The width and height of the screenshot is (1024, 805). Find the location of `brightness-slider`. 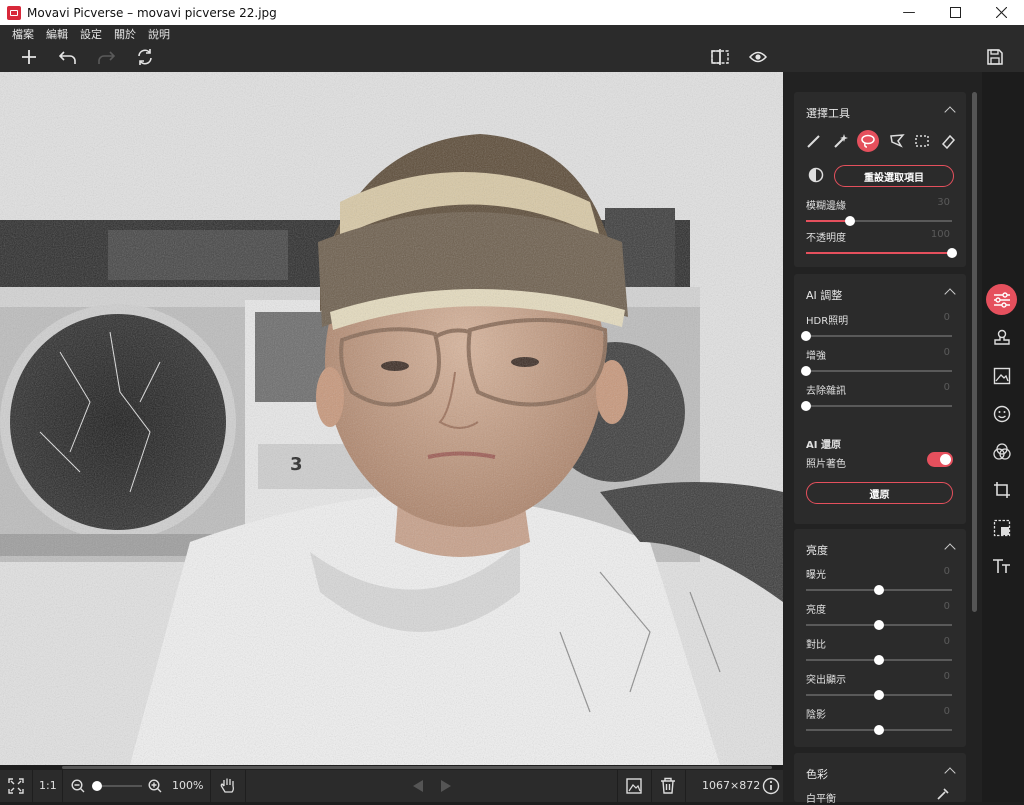

brightness-slider is located at coordinates (879, 625).